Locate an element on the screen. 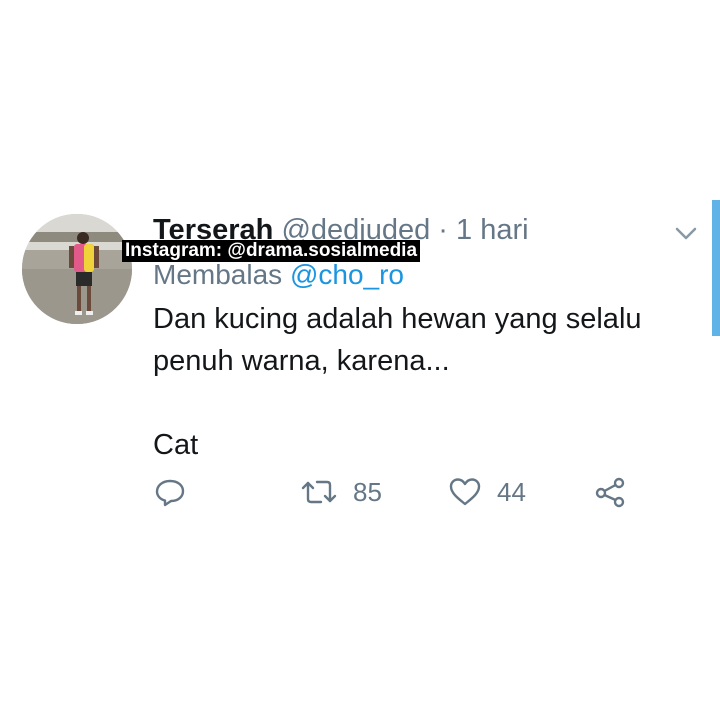  heart-icon is located at coordinates (465, 492).